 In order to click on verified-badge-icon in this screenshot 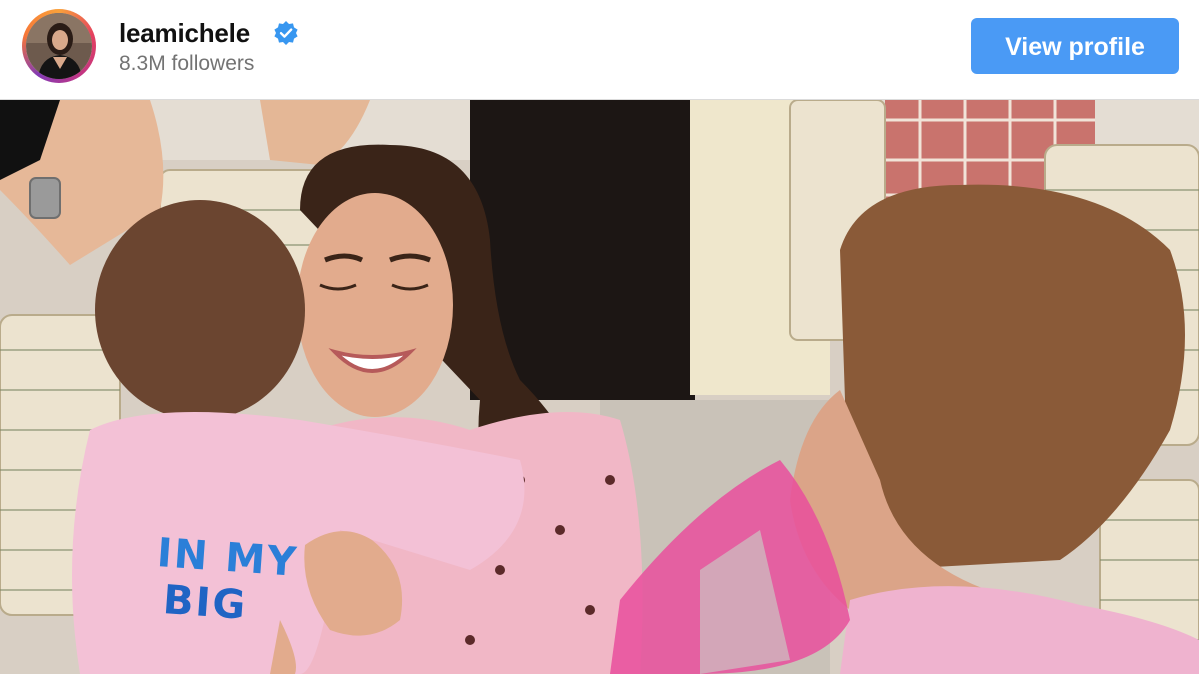, I will do `click(286, 33)`.